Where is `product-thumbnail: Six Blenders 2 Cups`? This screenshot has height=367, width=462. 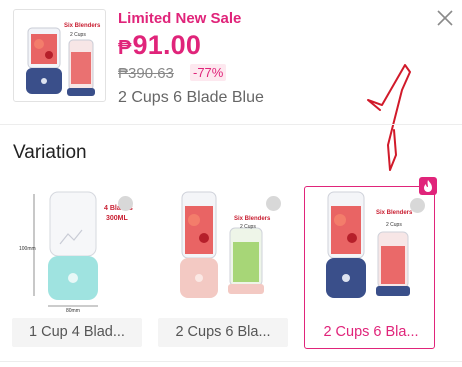
product-thumbnail: Six Blenders 2 Cups is located at coordinates (59, 55).